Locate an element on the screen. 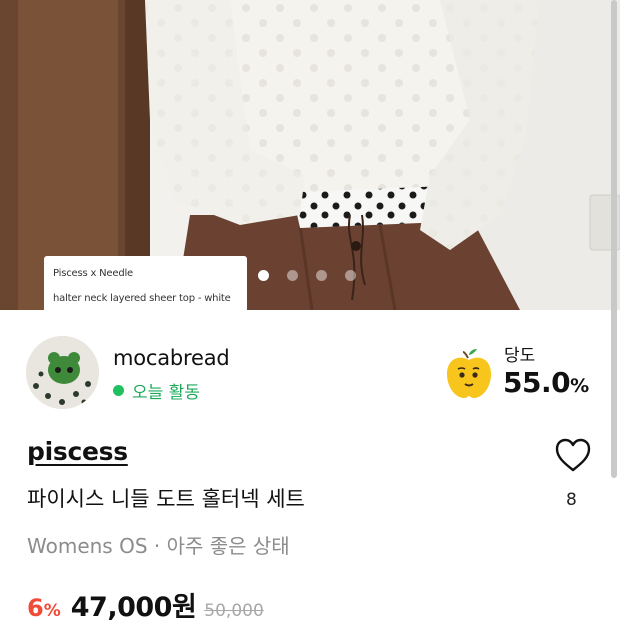 The width and height of the screenshot is (620, 620). seller-name: mocabread is located at coordinates (171, 358).